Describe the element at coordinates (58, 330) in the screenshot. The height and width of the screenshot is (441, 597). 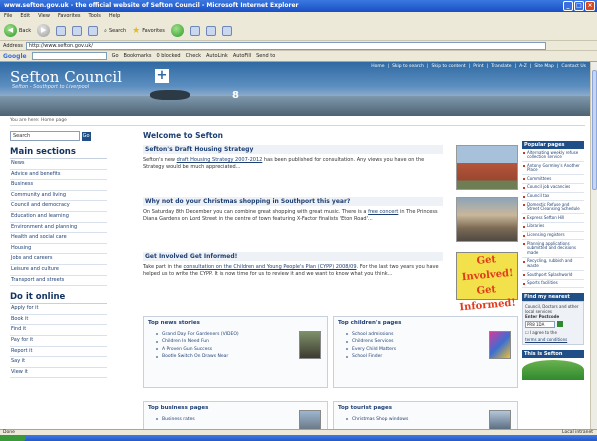
I see `nav-find-it: Find it` at that location.